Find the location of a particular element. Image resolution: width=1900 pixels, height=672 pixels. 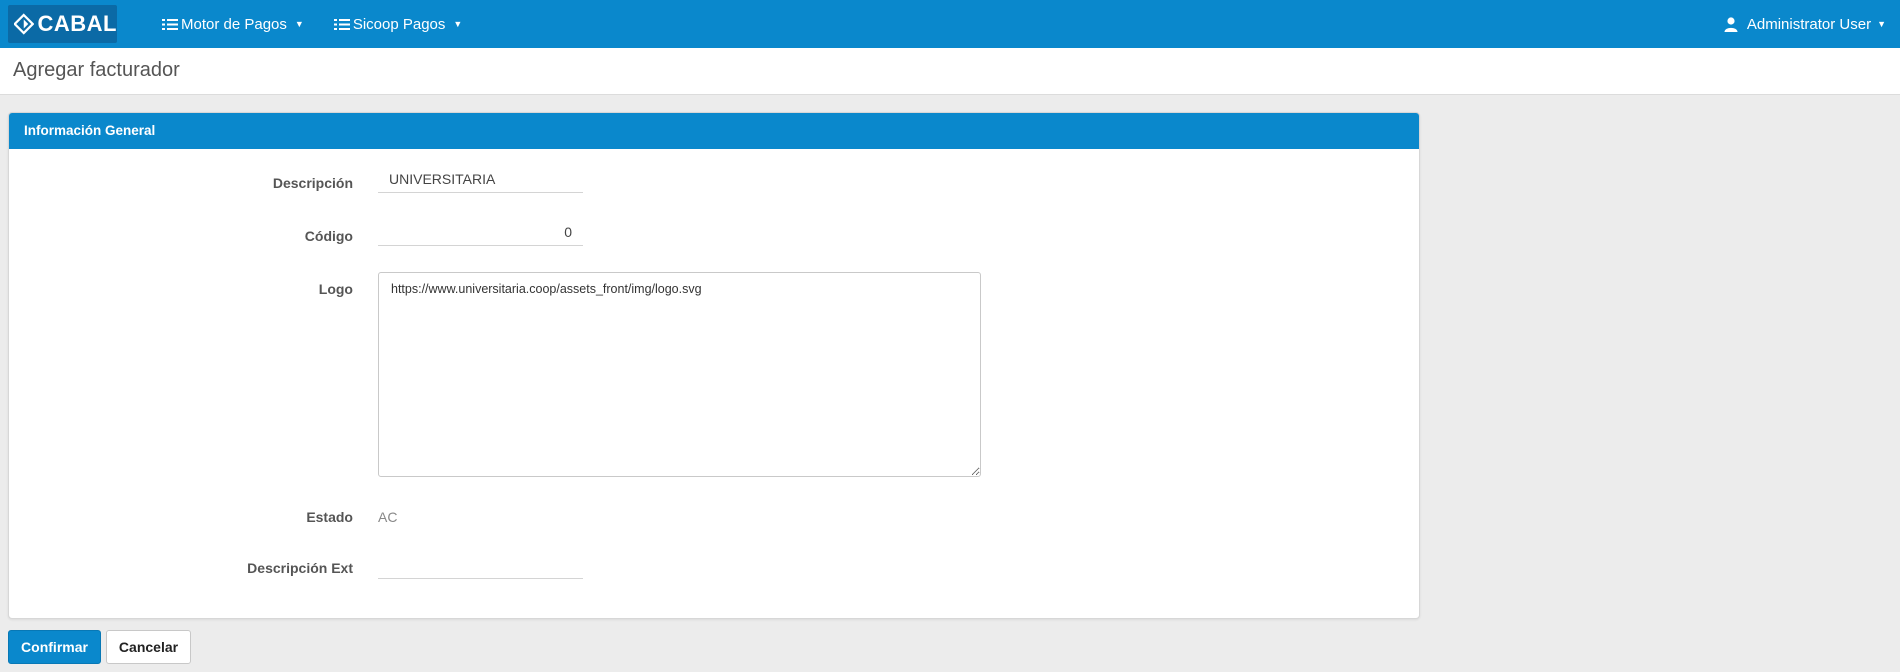

brand-name: CABAL is located at coordinates (77, 23).